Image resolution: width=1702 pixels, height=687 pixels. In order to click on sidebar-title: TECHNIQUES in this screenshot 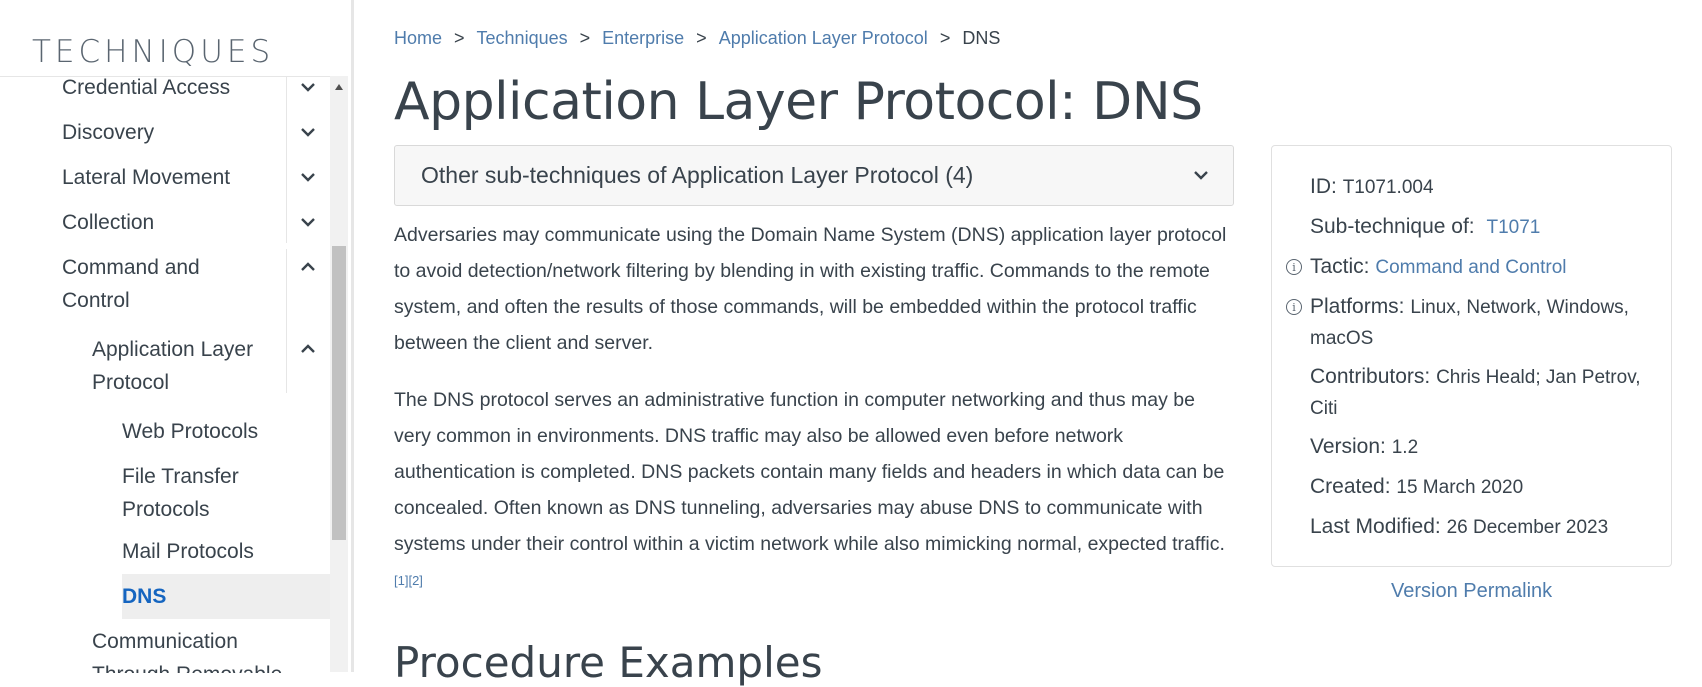, I will do `click(153, 52)`.